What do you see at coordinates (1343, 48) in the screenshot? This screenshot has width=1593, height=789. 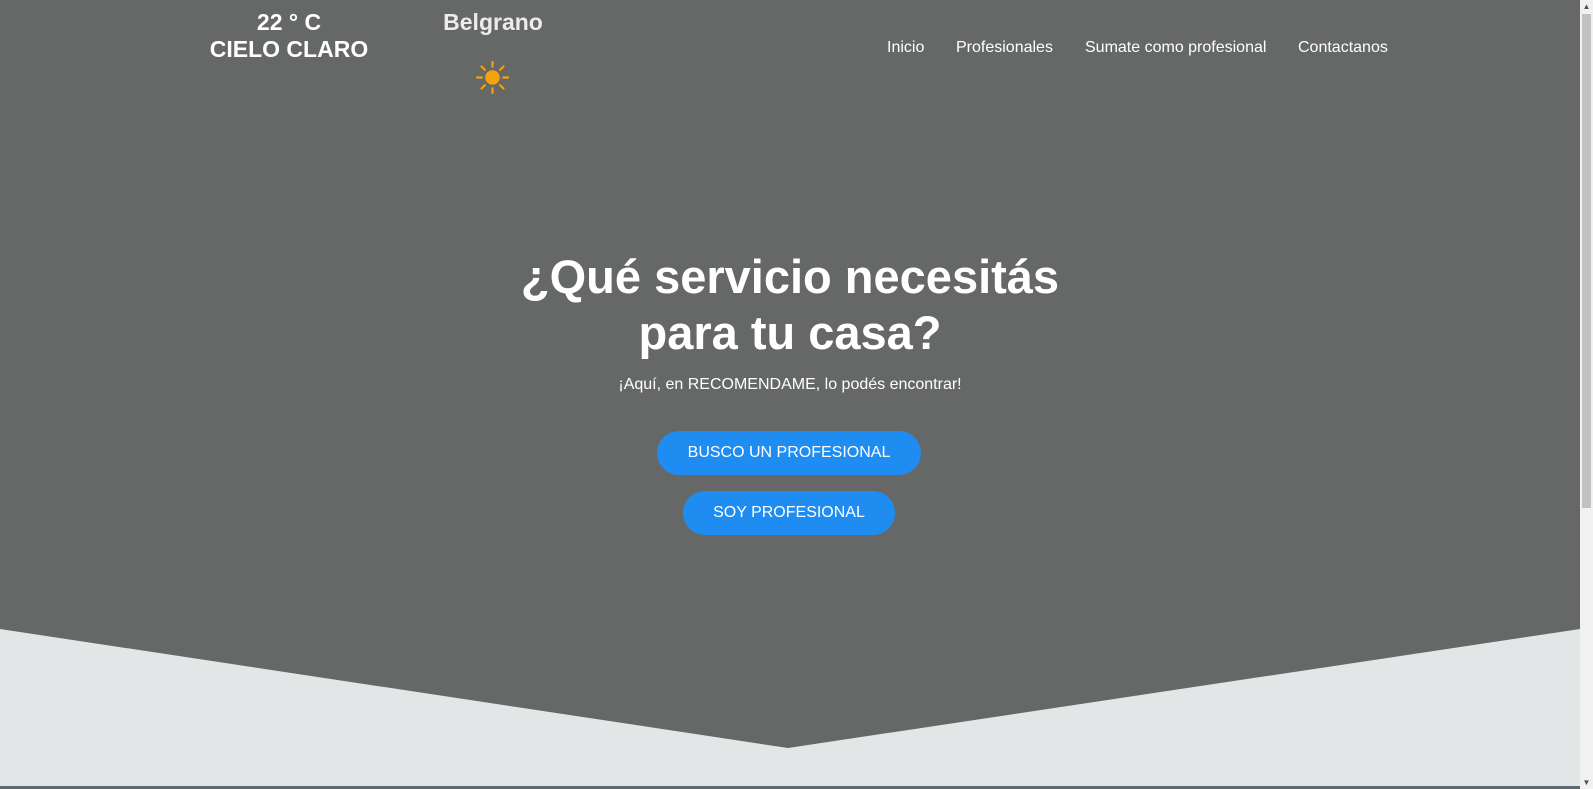 I see `nav-link-contactanos: Contactanos` at bounding box center [1343, 48].